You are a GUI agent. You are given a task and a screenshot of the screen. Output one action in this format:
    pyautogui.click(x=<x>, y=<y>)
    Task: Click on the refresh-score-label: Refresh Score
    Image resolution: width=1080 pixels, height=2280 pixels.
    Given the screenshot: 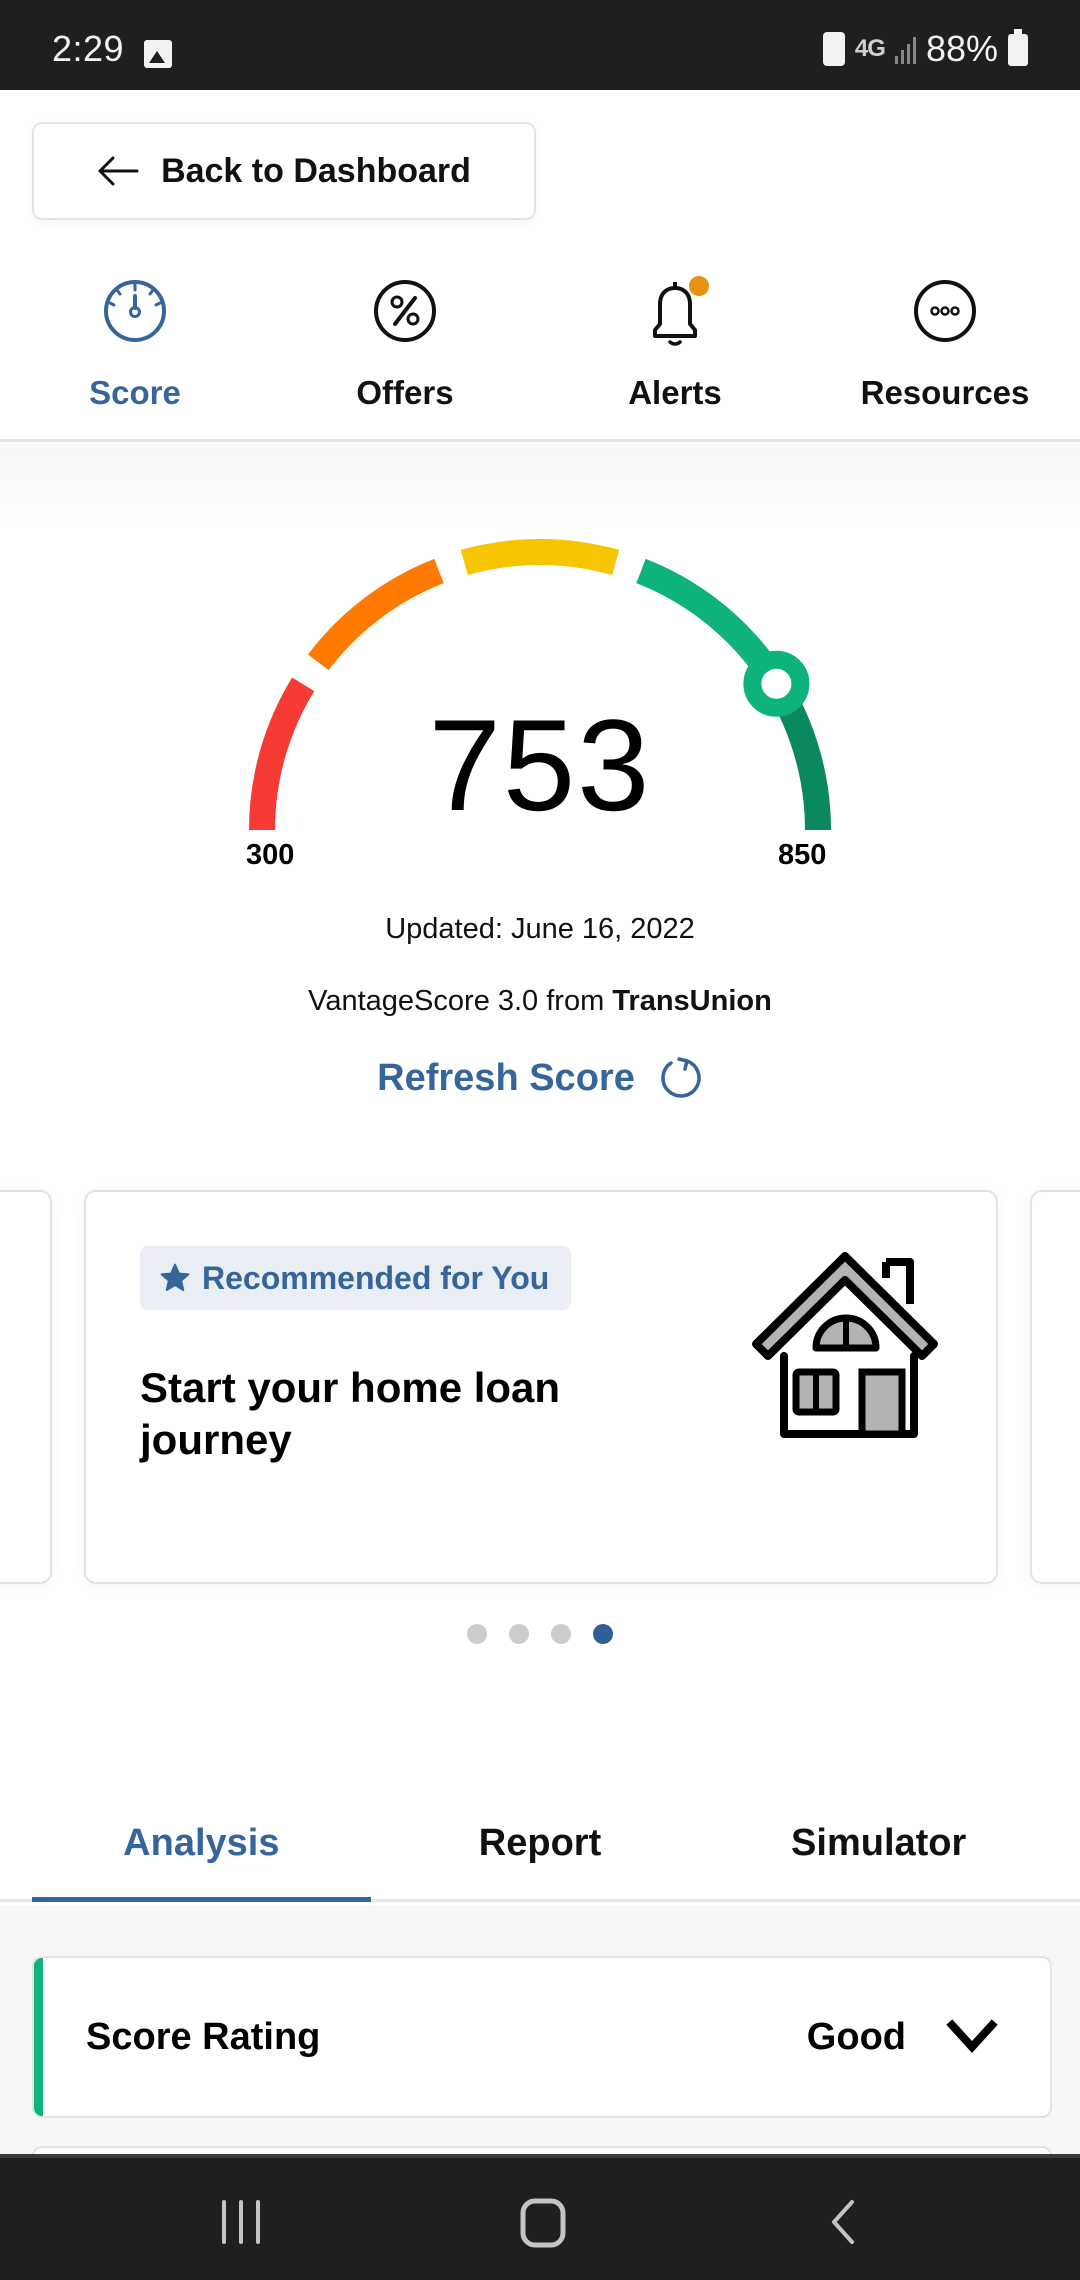 What is the action you would take?
    pyautogui.click(x=506, y=1077)
    